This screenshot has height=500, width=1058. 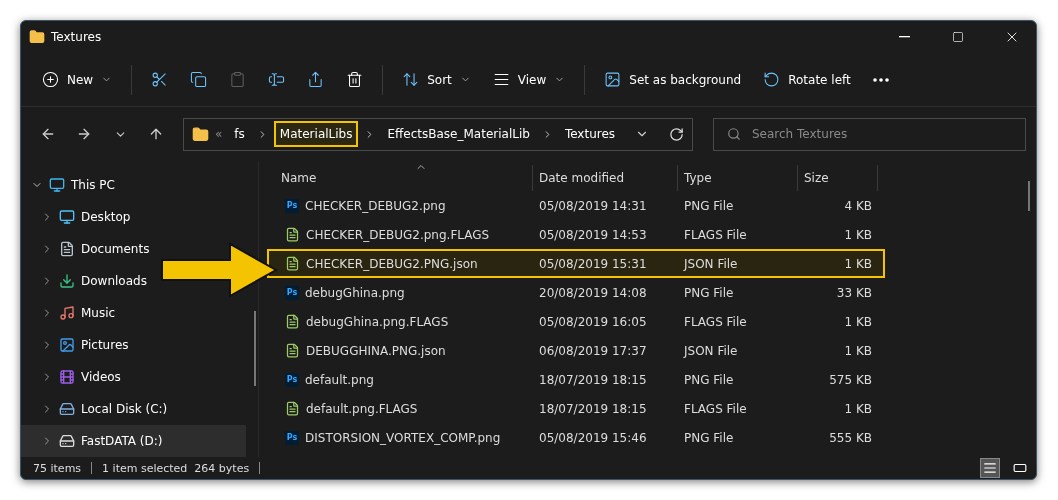 I want to click on rotate-button: Rotate left, so click(x=807, y=79).